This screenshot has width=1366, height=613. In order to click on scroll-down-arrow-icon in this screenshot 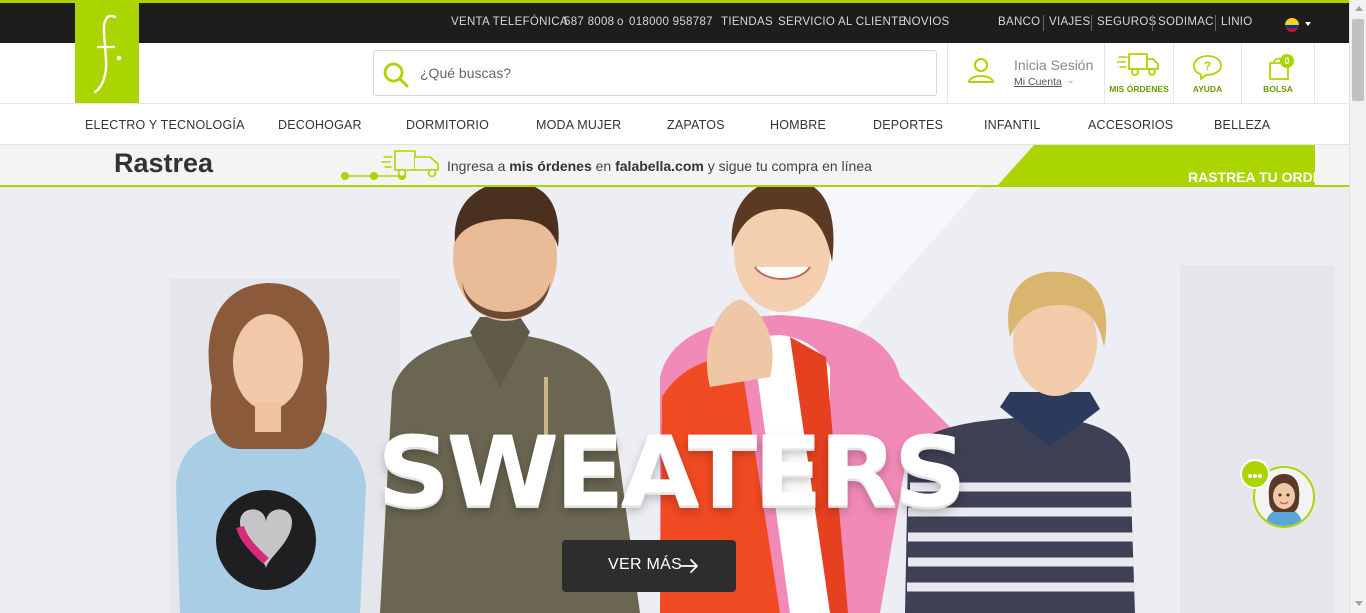, I will do `click(1359, 603)`.